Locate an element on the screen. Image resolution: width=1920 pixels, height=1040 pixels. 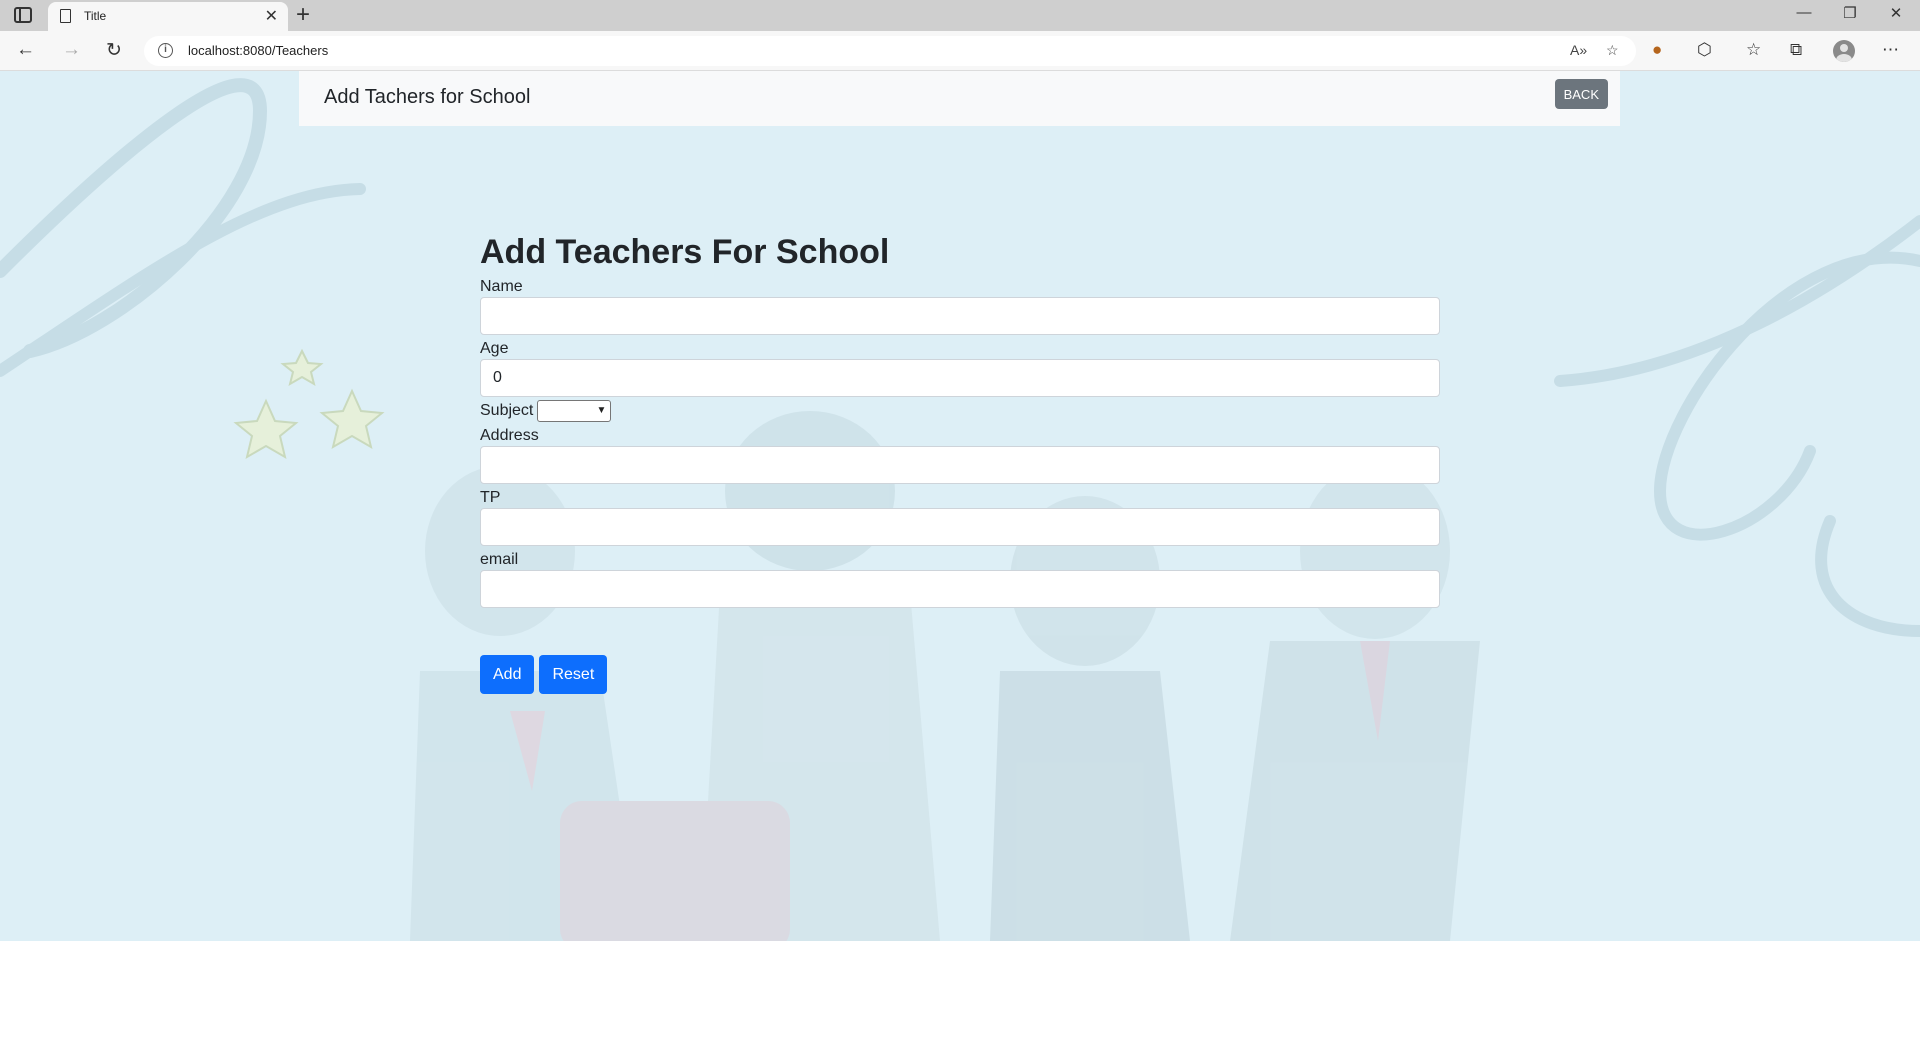
collections-icon: ⧉ is located at coordinates (1796, 50).